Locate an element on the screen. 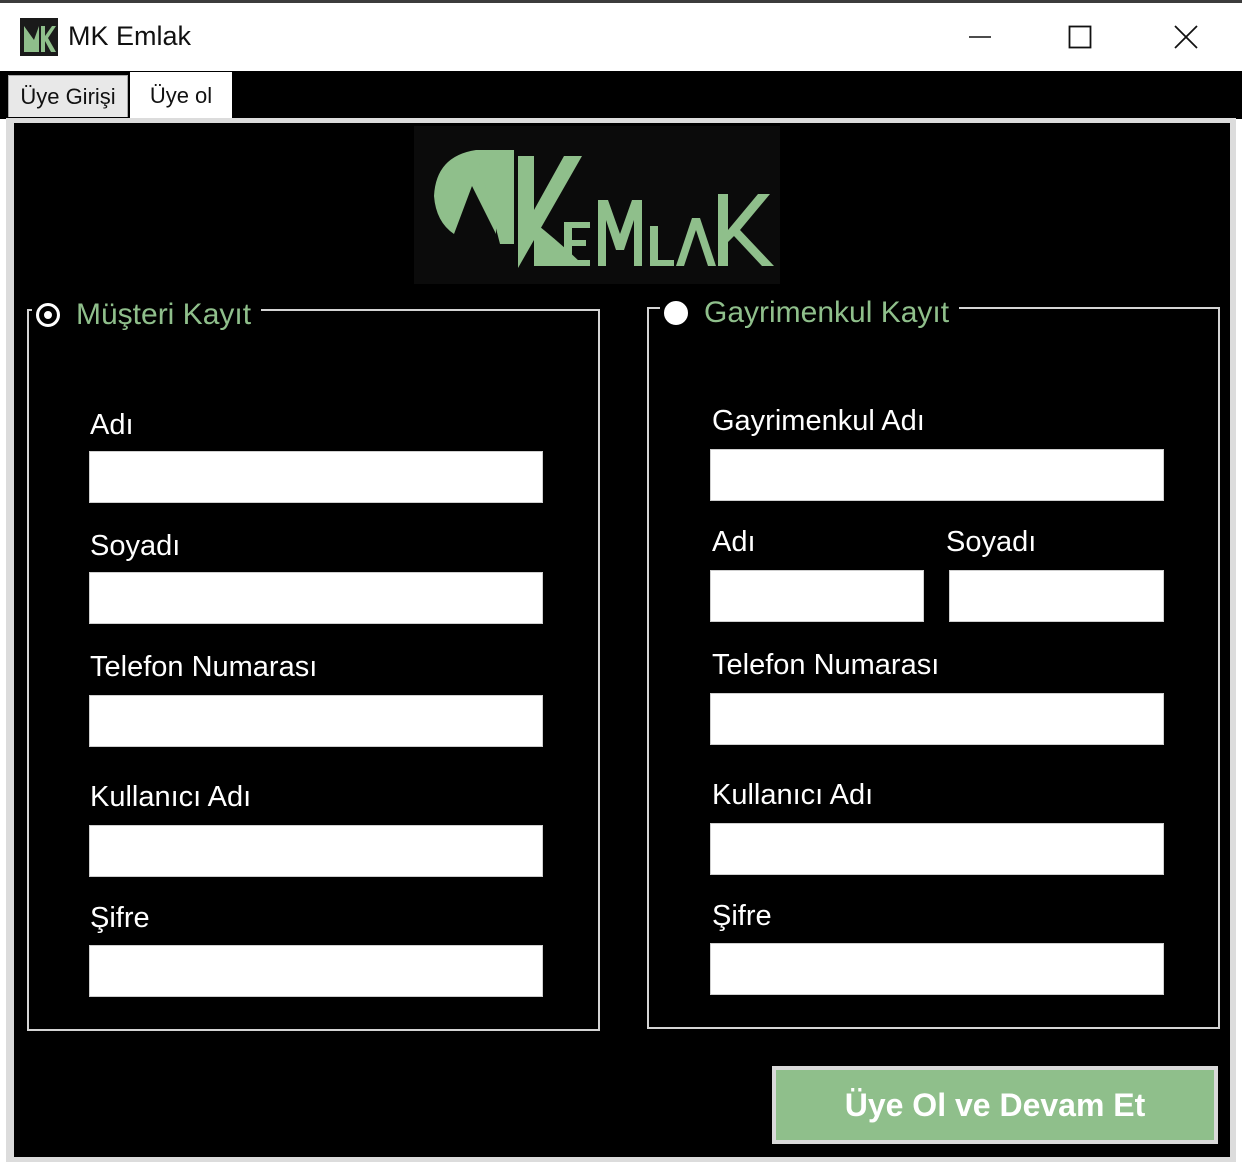 The width and height of the screenshot is (1242, 1164). mk-emlak-logo is located at coordinates (597, 205).